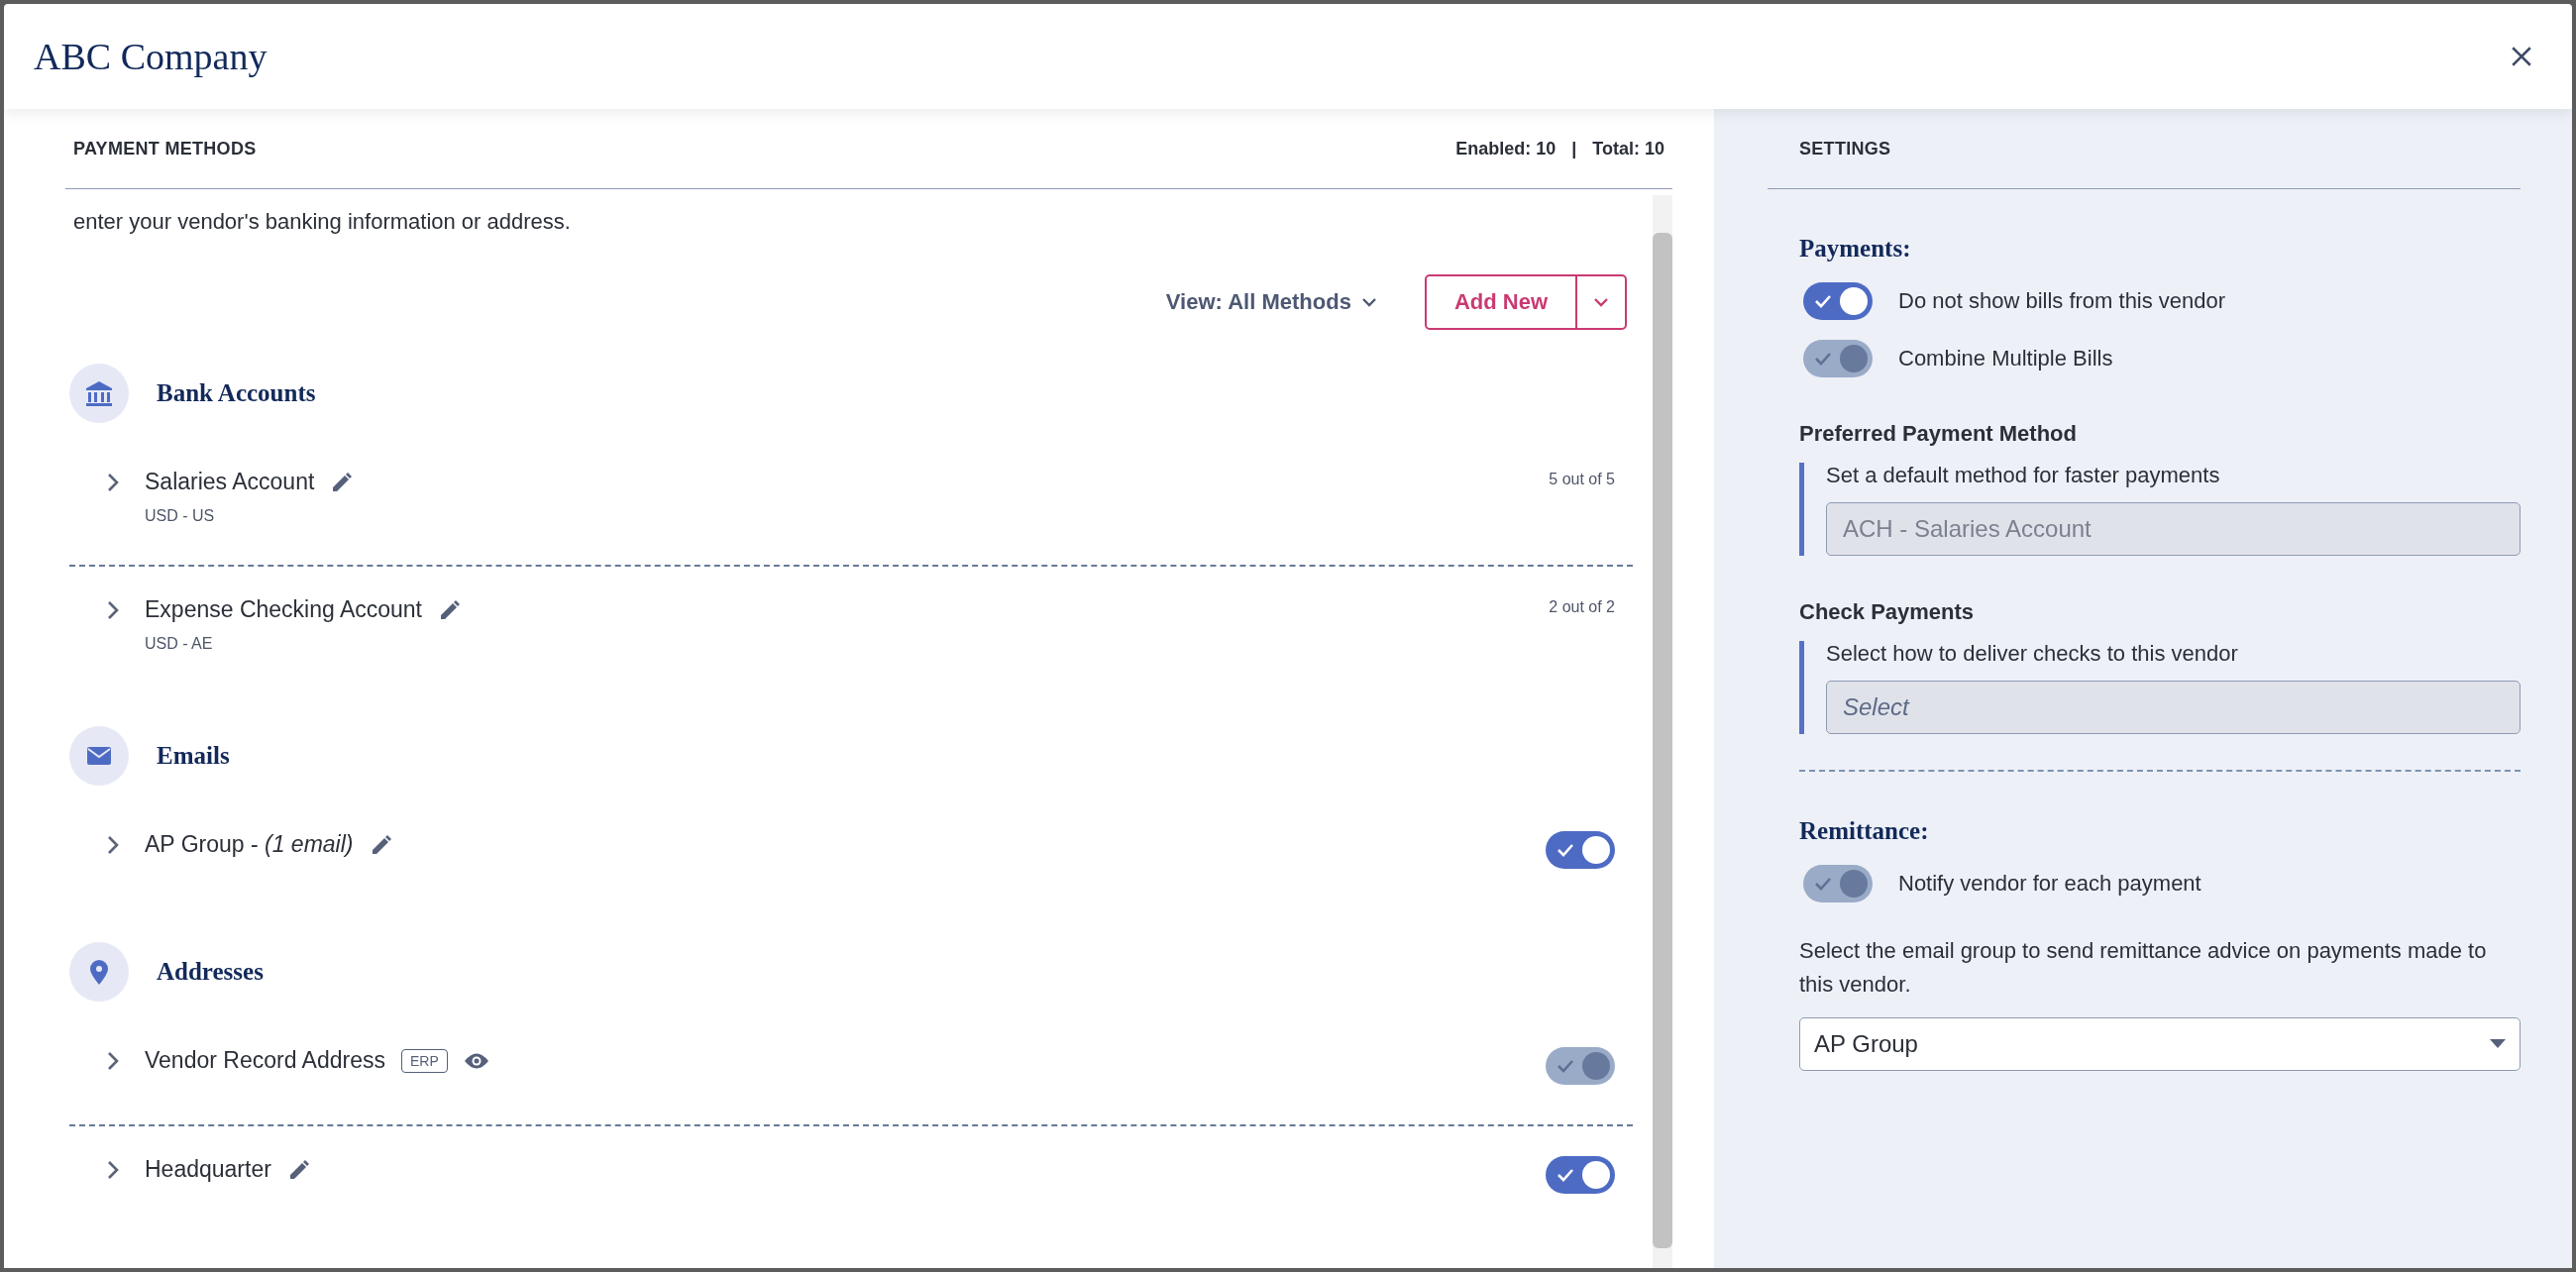 The height and width of the screenshot is (1272, 2576). What do you see at coordinates (476, 1060) in the screenshot?
I see `eye-icon` at bounding box center [476, 1060].